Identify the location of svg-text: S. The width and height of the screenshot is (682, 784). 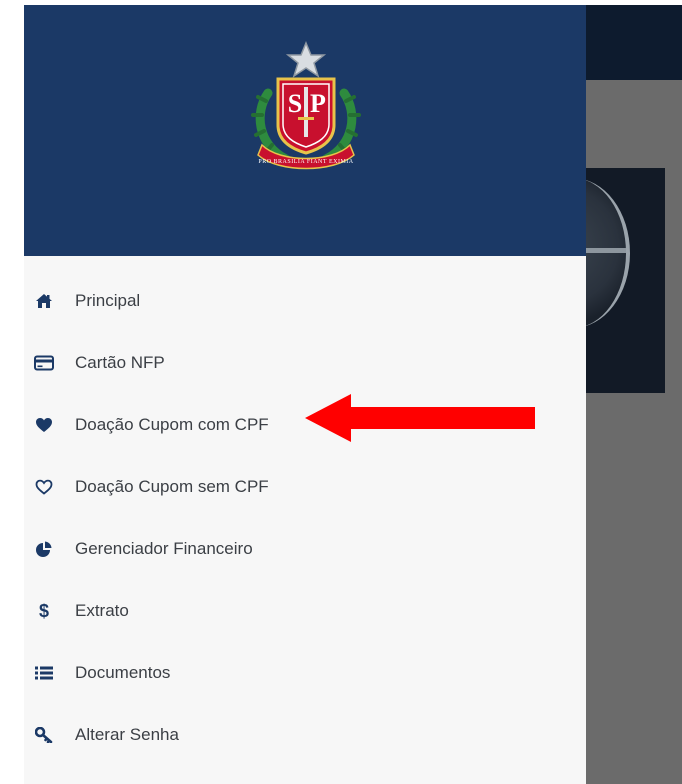
(295, 103).